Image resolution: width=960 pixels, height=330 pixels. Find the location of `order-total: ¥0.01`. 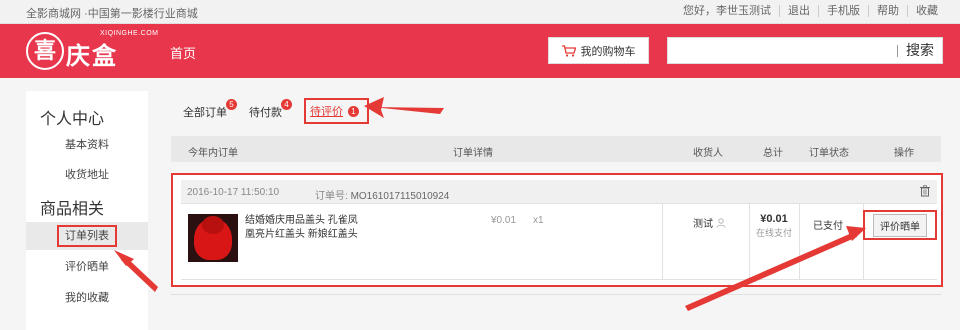

order-total: ¥0.01 is located at coordinates (774, 219).